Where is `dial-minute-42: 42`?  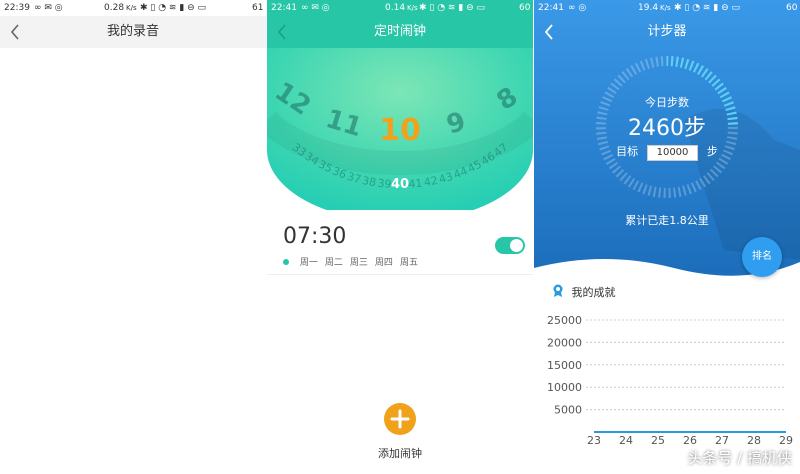 dial-minute-42: 42 is located at coordinates (431, 181).